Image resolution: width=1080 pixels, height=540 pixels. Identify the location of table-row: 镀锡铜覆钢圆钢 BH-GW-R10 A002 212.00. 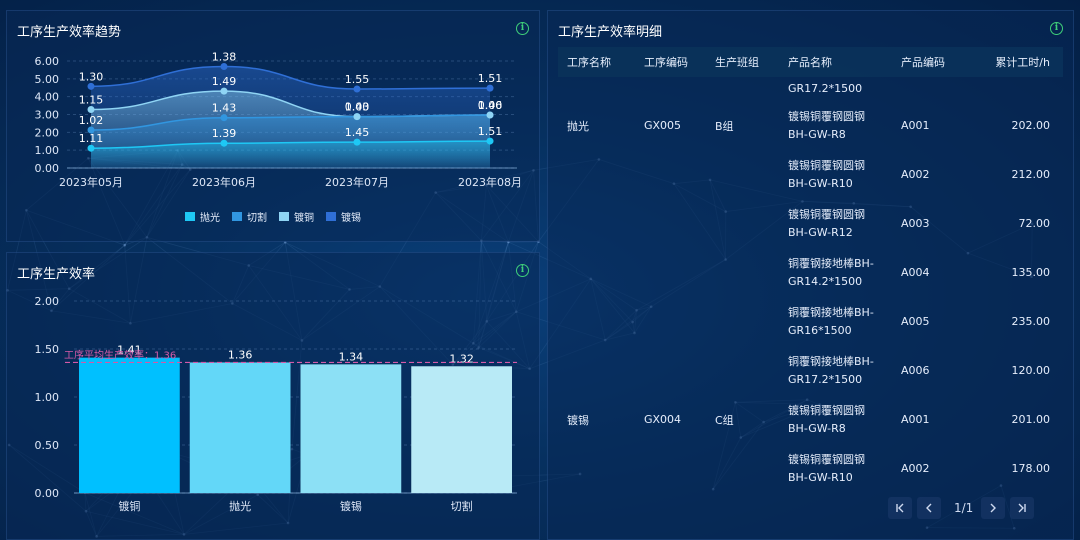
(810, 174).